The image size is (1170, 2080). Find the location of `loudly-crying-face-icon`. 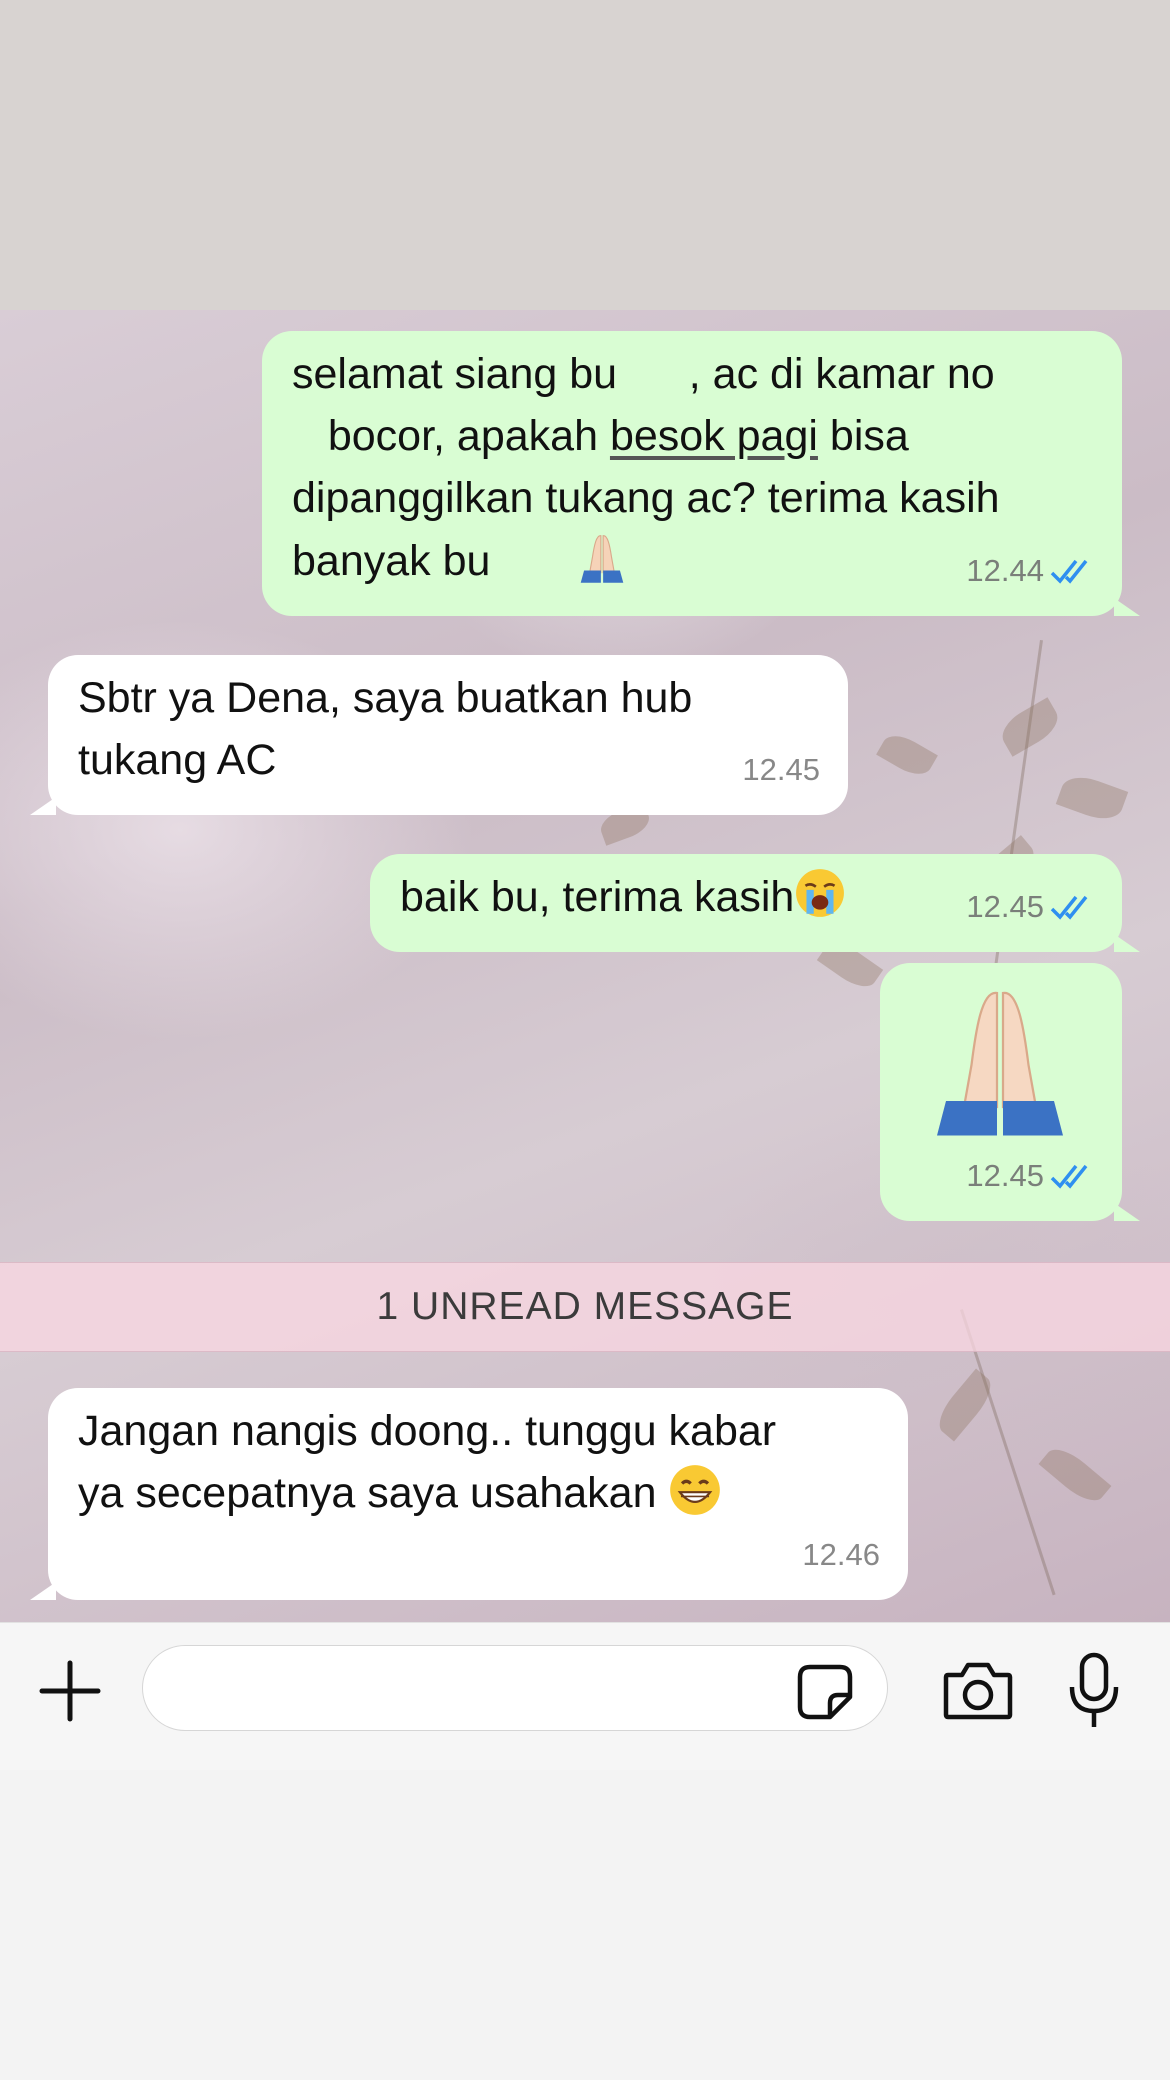

loudly-crying-face-icon is located at coordinates (820, 893).